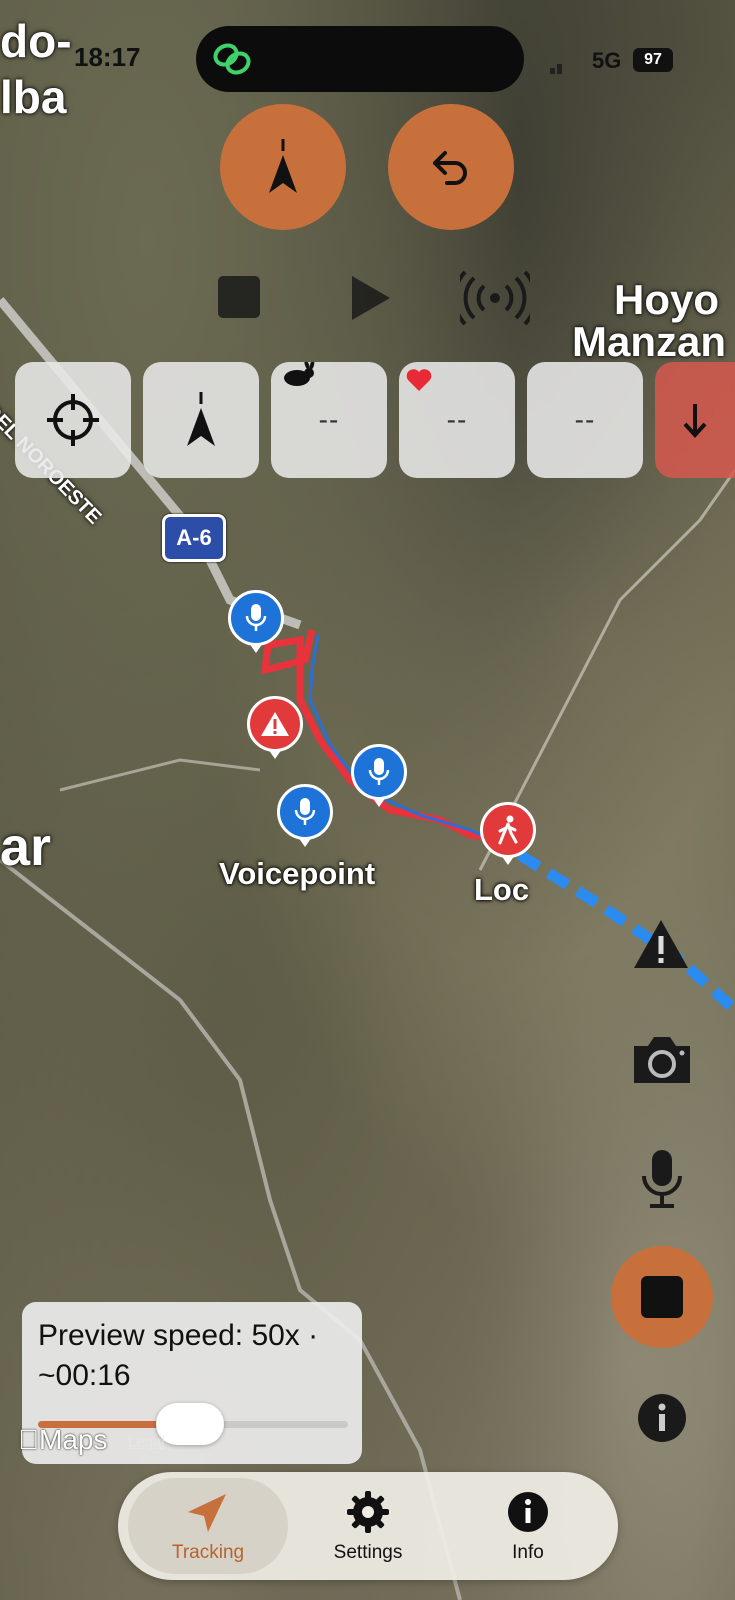 The width and height of the screenshot is (735, 1600). Describe the element at coordinates (107, 57) in the screenshot. I see `status-time: 18:17` at that location.